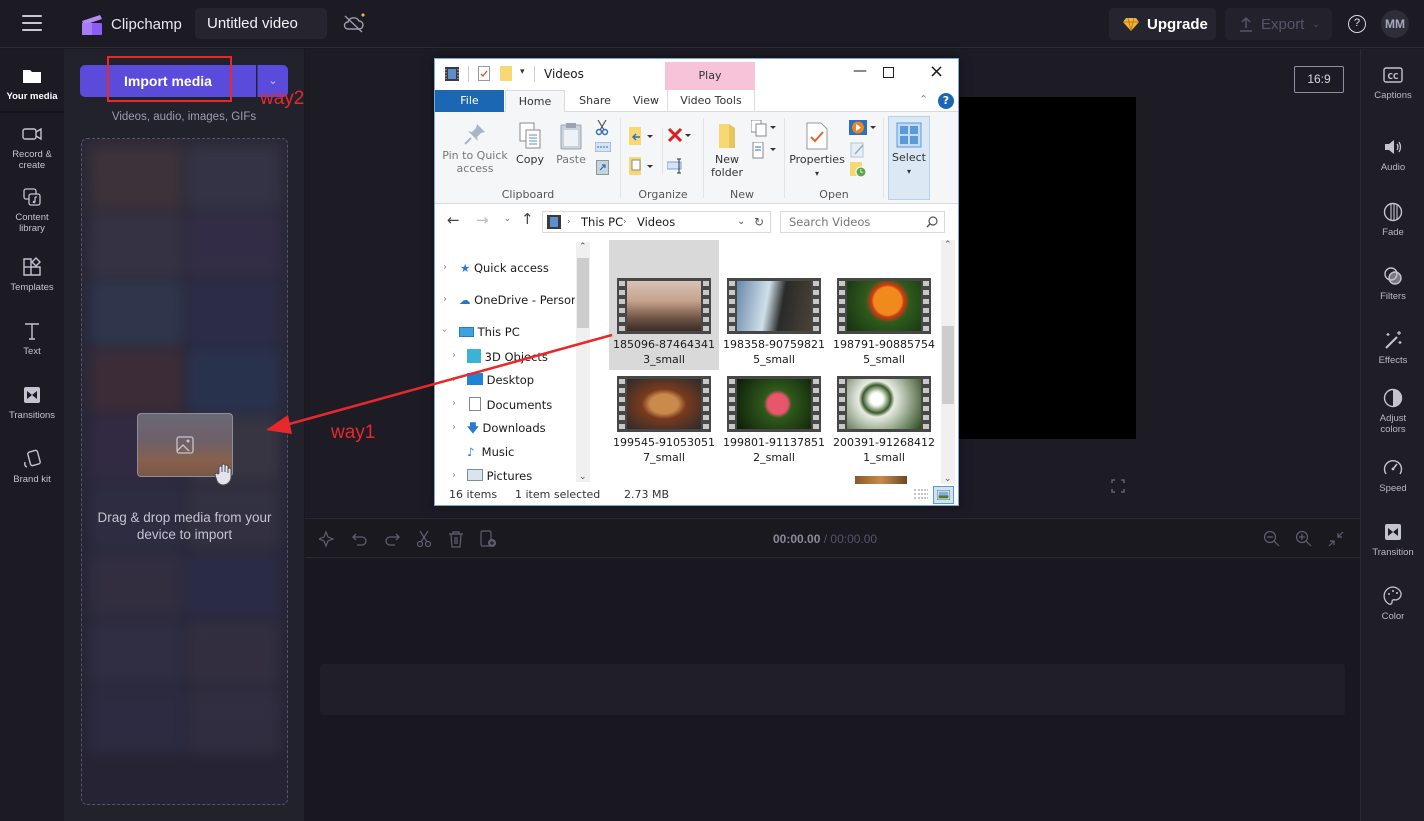 This screenshot has width=1424, height=821. Describe the element at coordinates (1392, 539) in the screenshot. I see `rail-item-transition: Transition` at that location.